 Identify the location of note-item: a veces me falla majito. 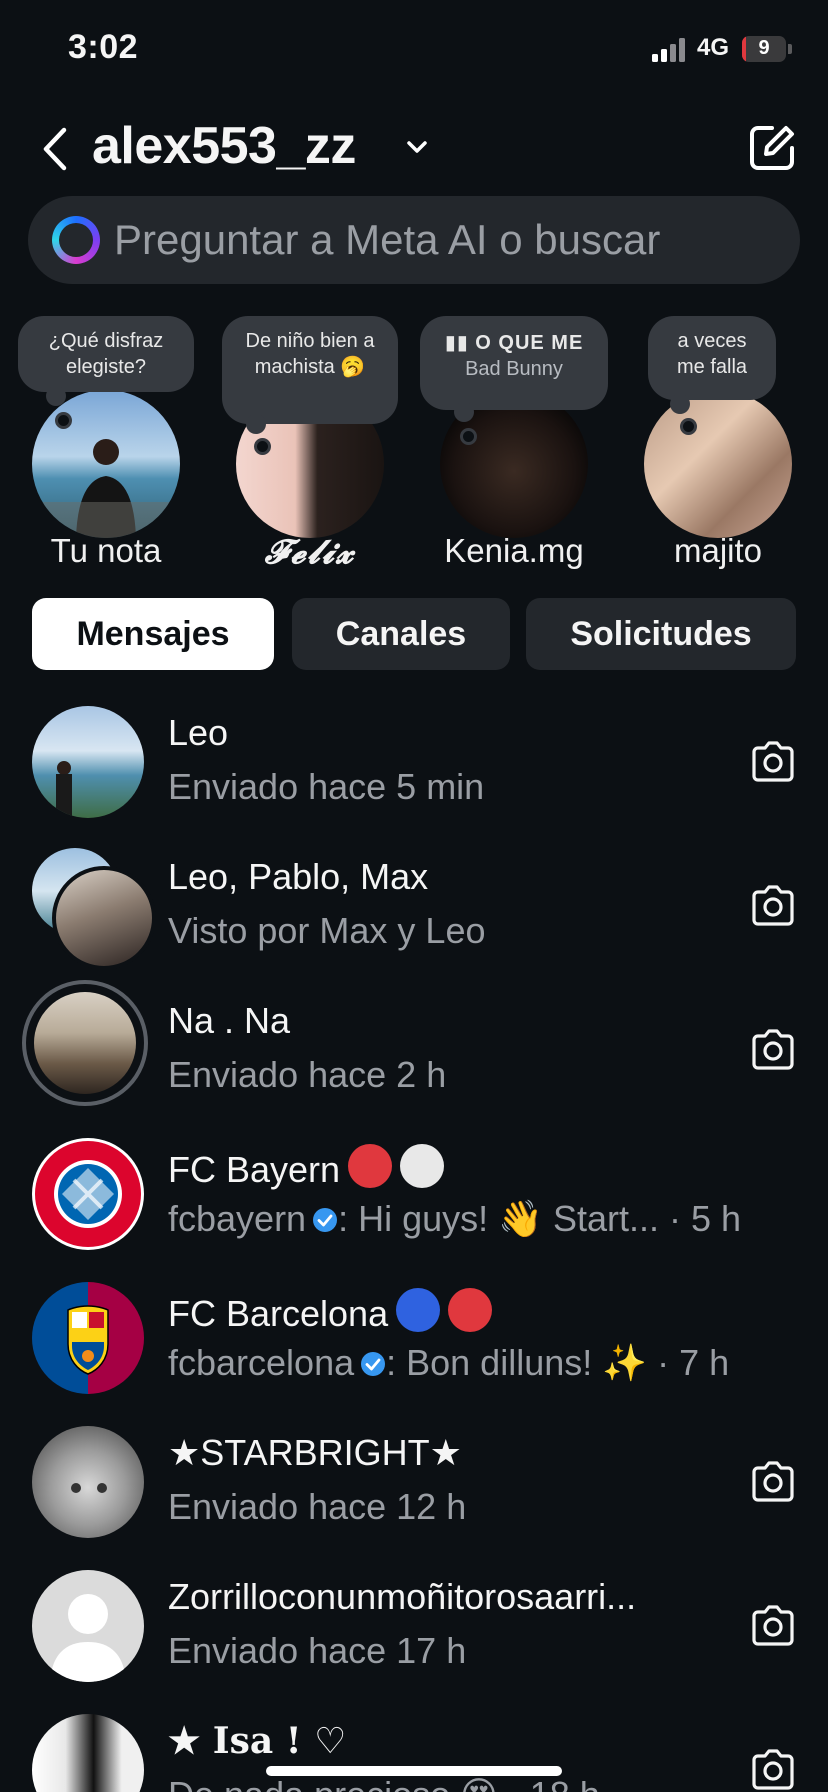
(718, 445).